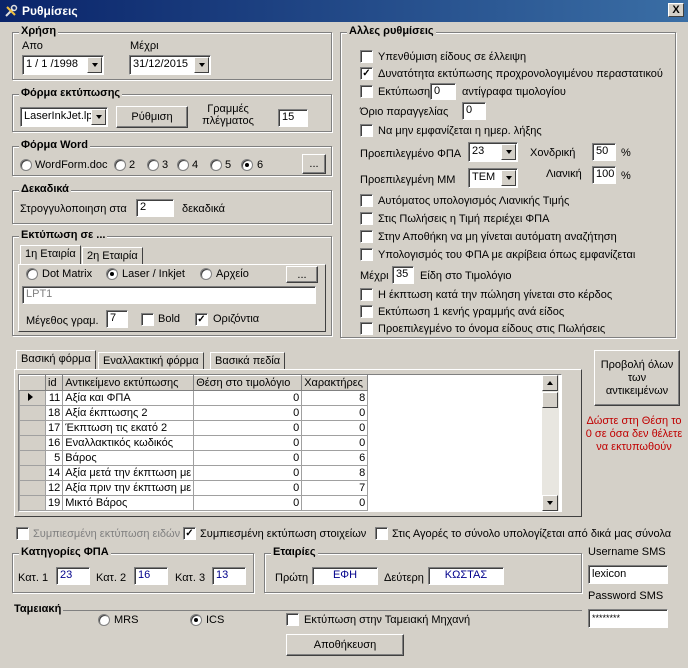  What do you see at coordinates (22, 533) in the screenshot?
I see `compressed-items-checkbox` at bounding box center [22, 533].